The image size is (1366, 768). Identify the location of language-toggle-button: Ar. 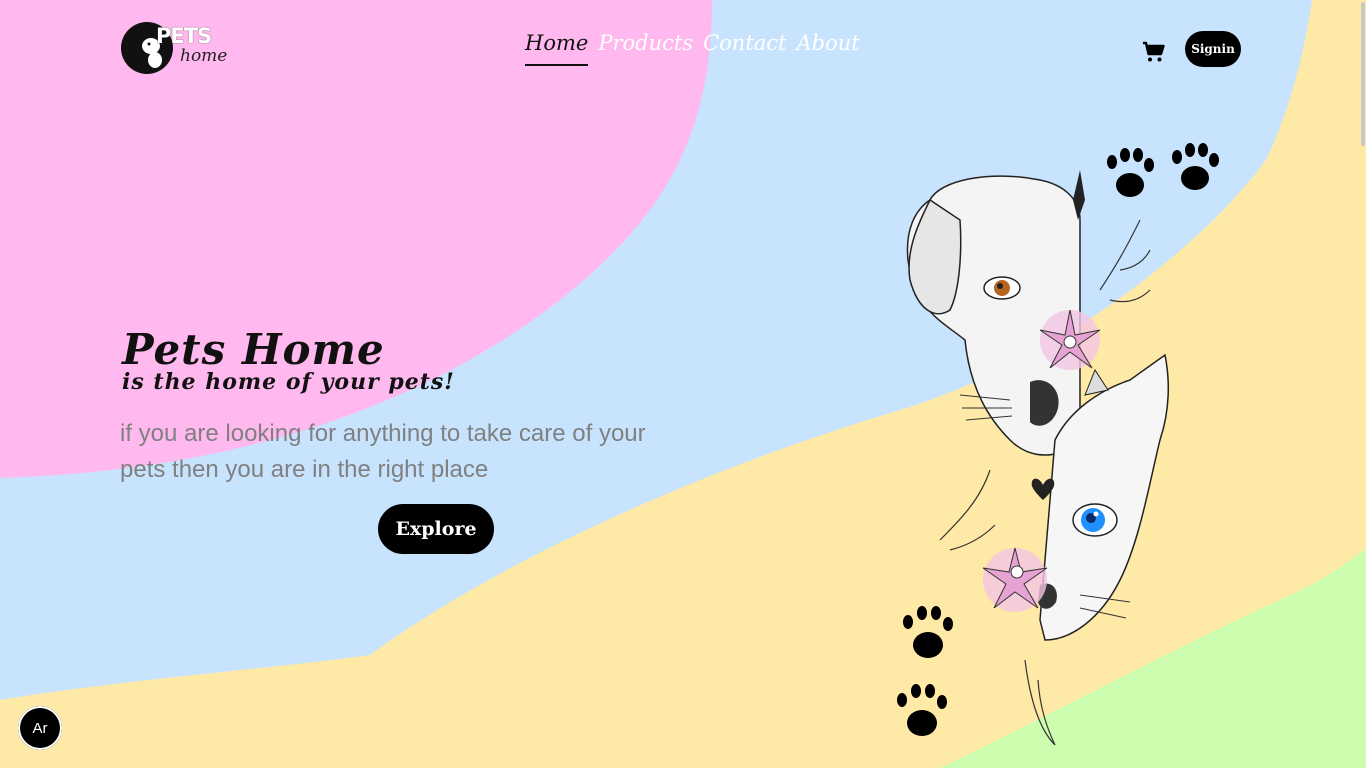
(40, 728).